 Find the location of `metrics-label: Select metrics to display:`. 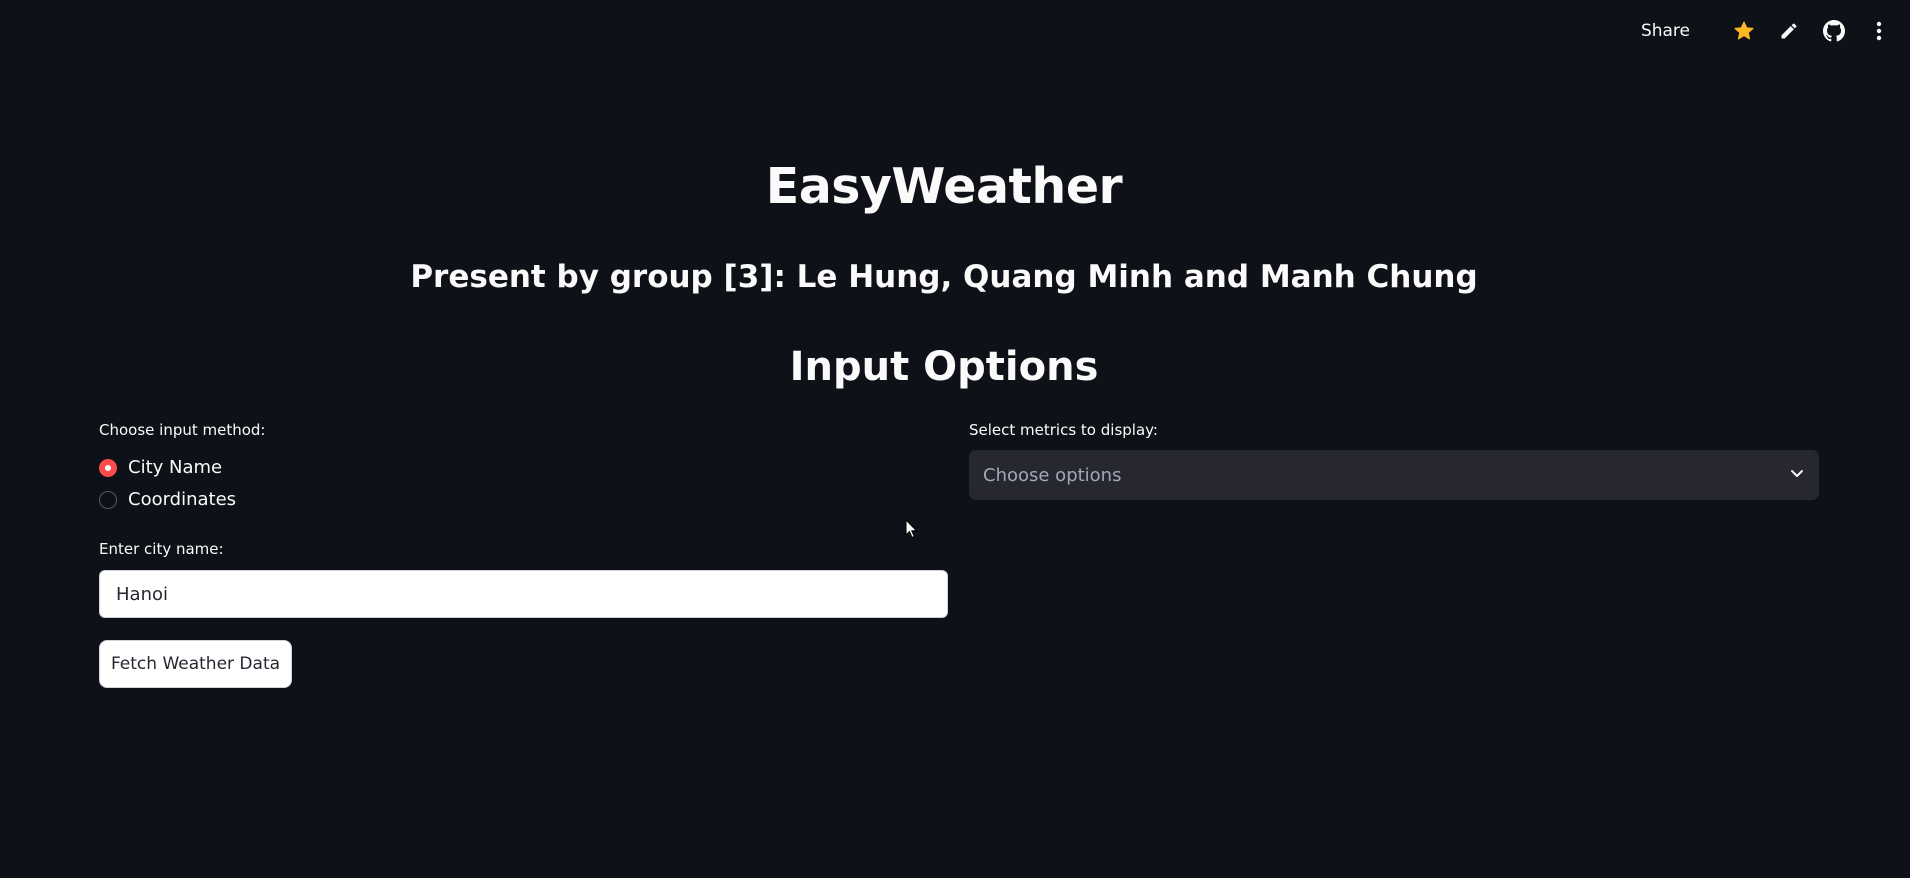

metrics-label: Select metrics to display: is located at coordinates (1063, 430).